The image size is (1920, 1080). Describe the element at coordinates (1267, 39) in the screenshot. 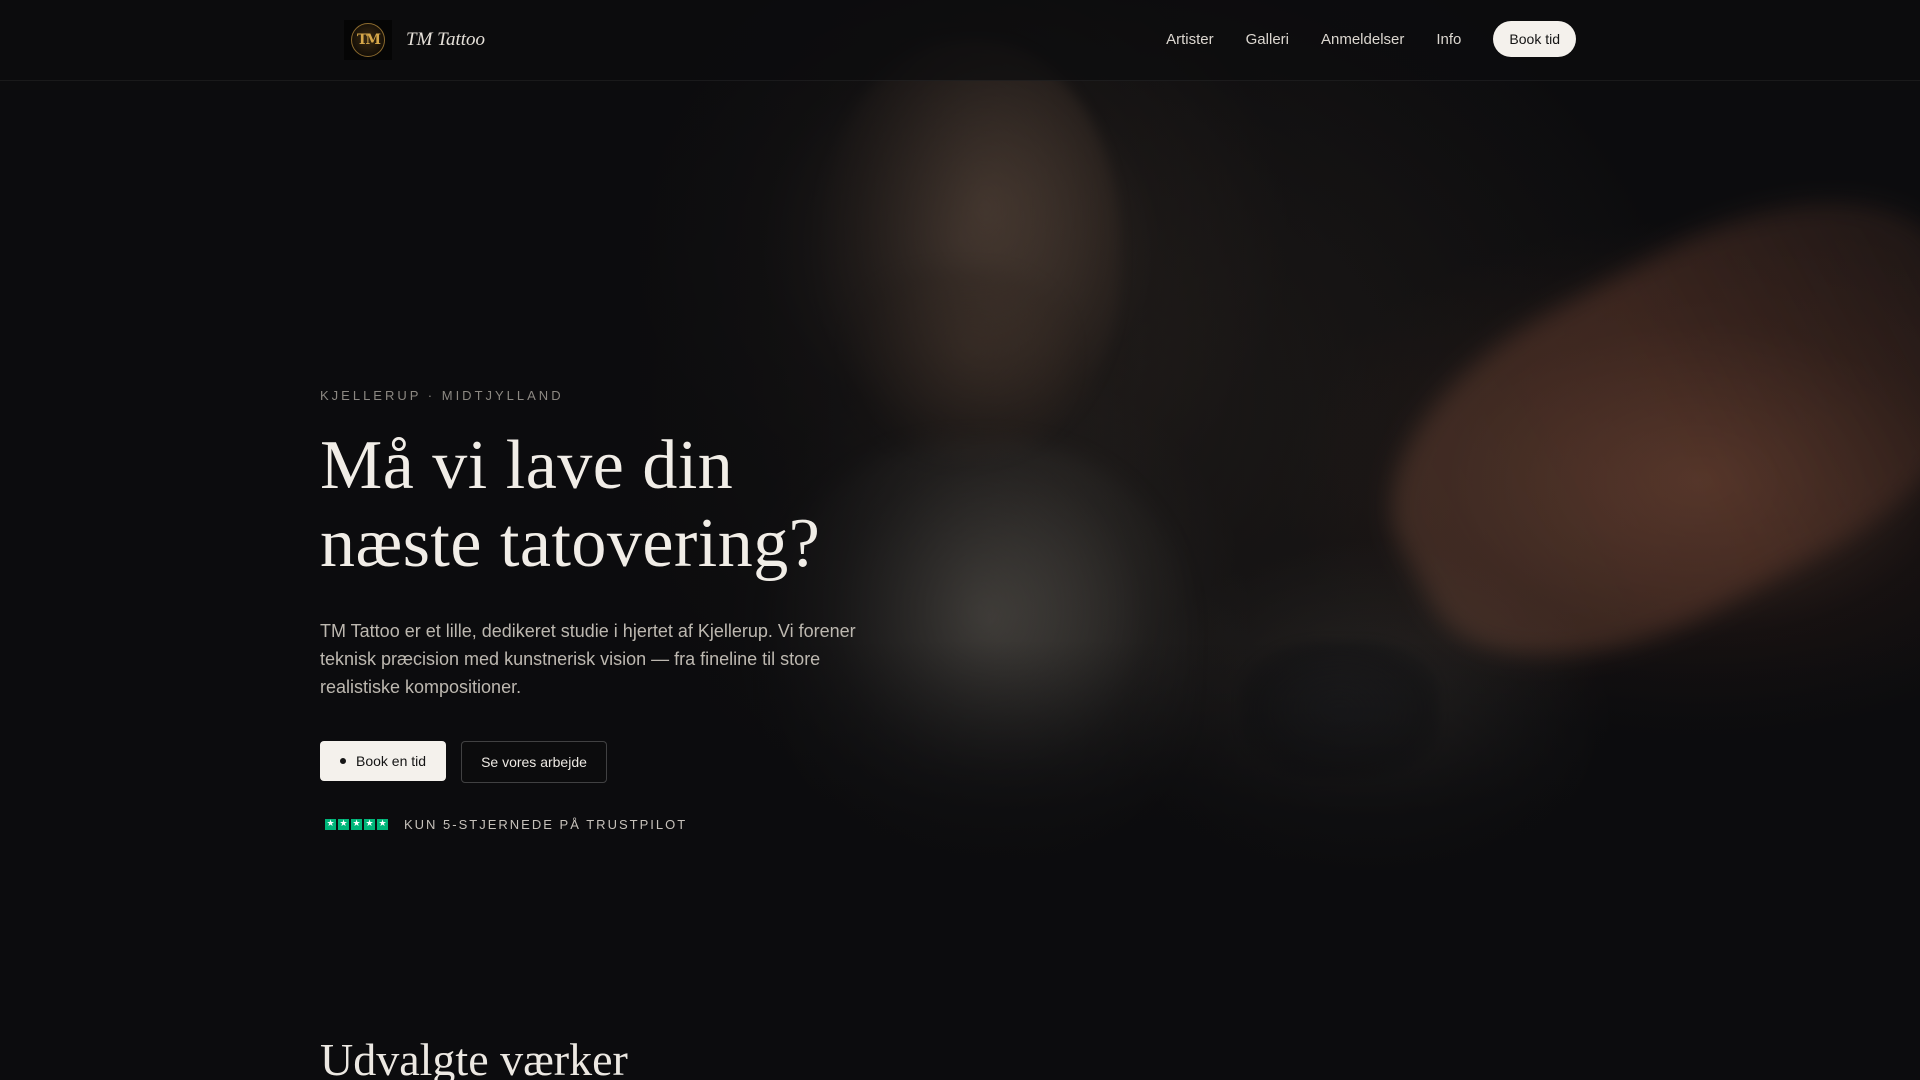

I see `nav-link-galleri: Galleri` at that location.